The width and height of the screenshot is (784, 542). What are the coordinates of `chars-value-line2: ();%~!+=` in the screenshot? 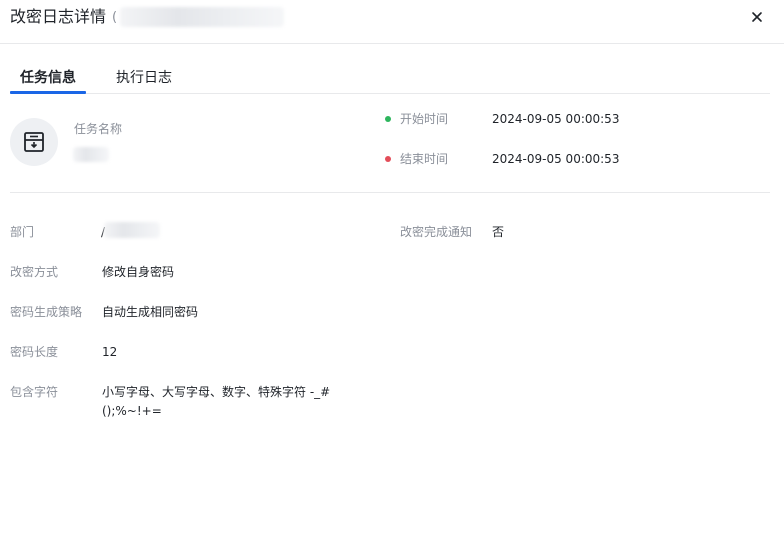 It's located at (132, 411).